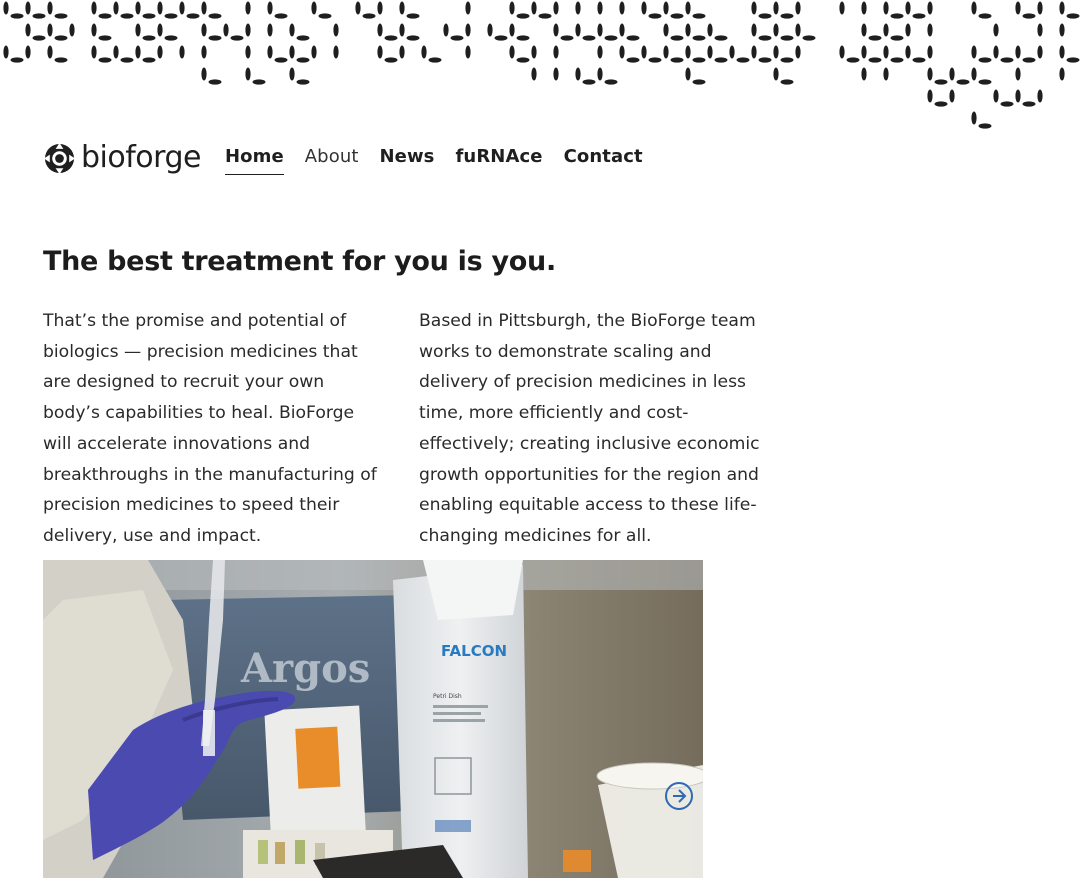 This screenshot has width=1080, height=878. What do you see at coordinates (305, 668) in the screenshot?
I see `argos-box-label: Argos` at bounding box center [305, 668].